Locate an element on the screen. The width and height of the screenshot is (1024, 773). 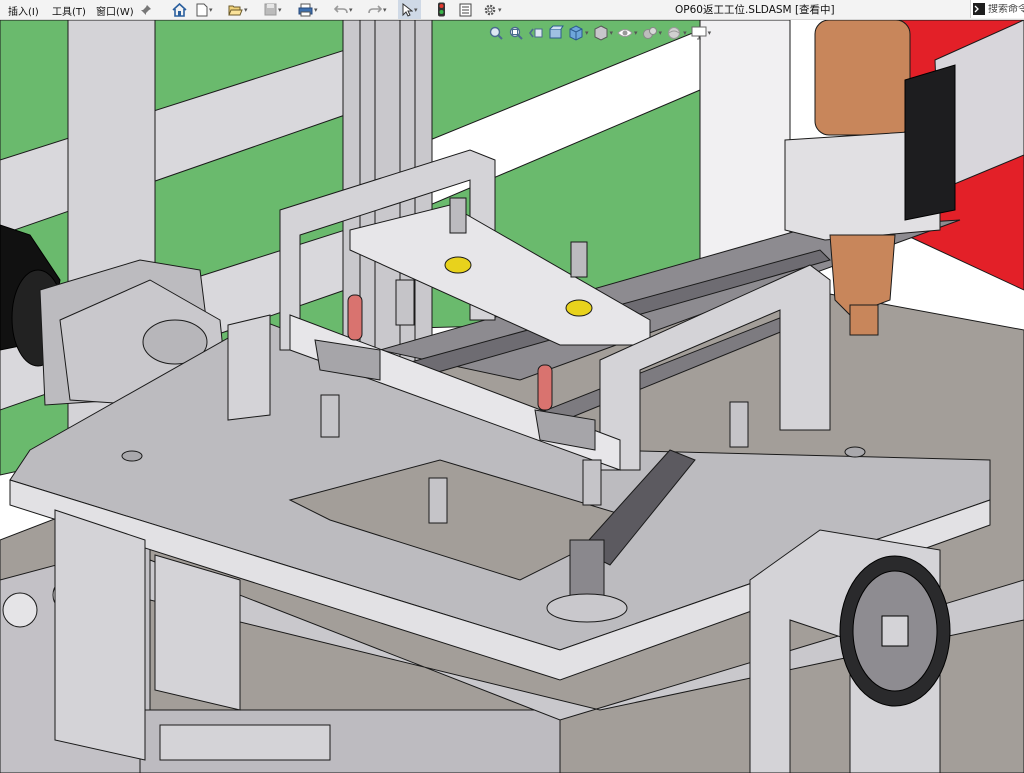
print-icon: ▾ is located at coordinates (308, 9).